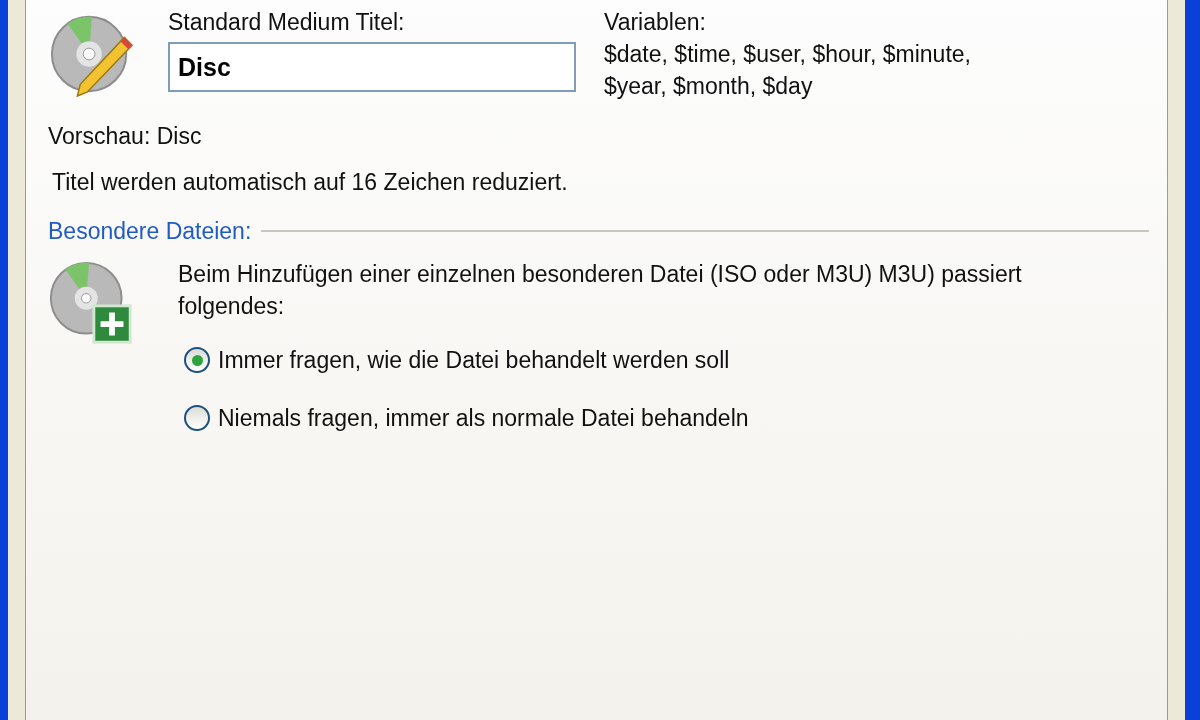 Image resolution: width=1200 pixels, height=720 pixels. I want to click on preview-text: Vorschau: Disc, so click(125, 136).